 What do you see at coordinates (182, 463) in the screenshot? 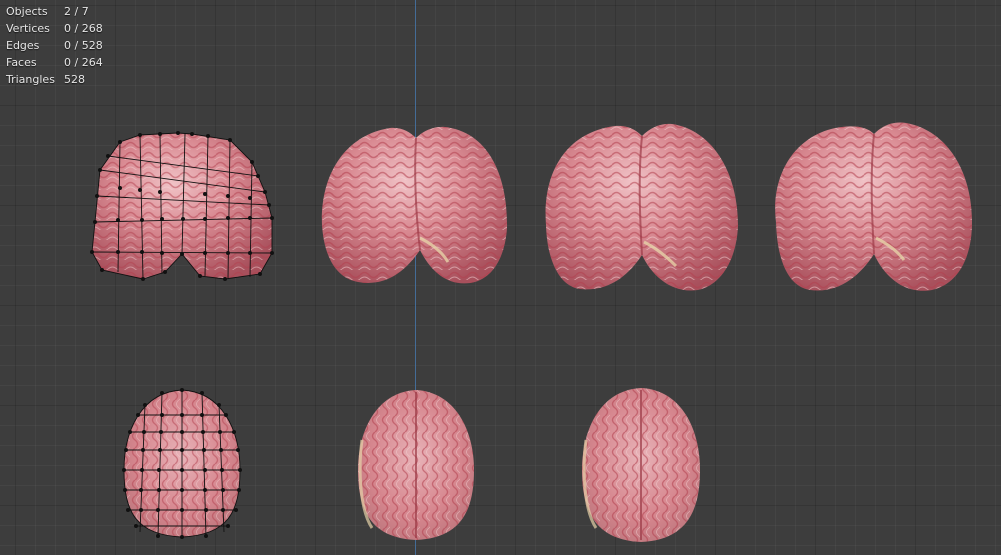
I see `brain-top-lowpoly-wireframe` at bounding box center [182, 463].